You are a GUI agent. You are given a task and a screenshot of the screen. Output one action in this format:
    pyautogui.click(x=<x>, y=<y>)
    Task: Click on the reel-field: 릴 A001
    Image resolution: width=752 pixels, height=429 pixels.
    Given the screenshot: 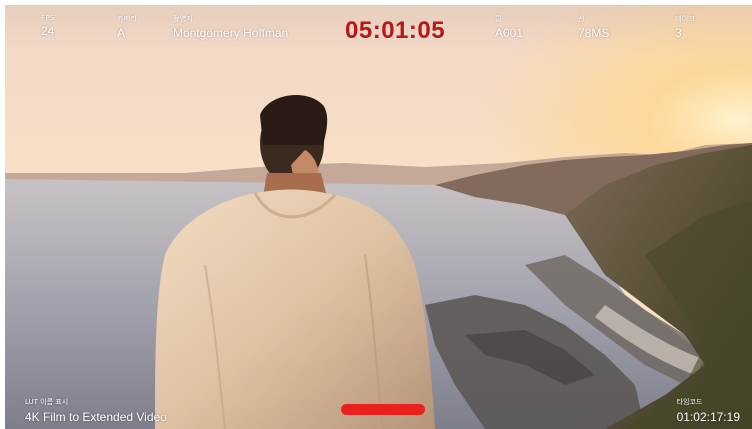 What is the action you would take?
    pyautogui.click(x=509, y=27)
    